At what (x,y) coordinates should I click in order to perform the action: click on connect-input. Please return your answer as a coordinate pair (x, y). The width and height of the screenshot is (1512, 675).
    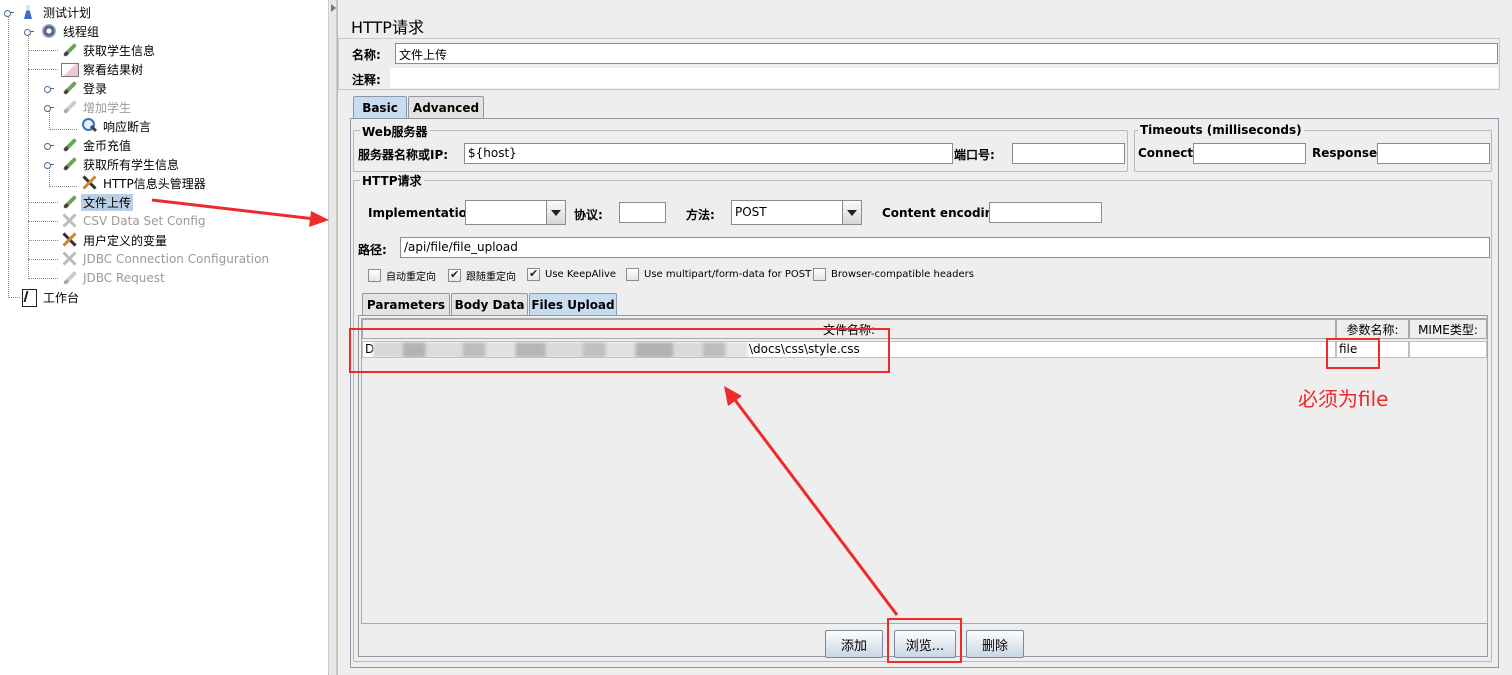
    Looking at the image, I should click on (1249, 153).